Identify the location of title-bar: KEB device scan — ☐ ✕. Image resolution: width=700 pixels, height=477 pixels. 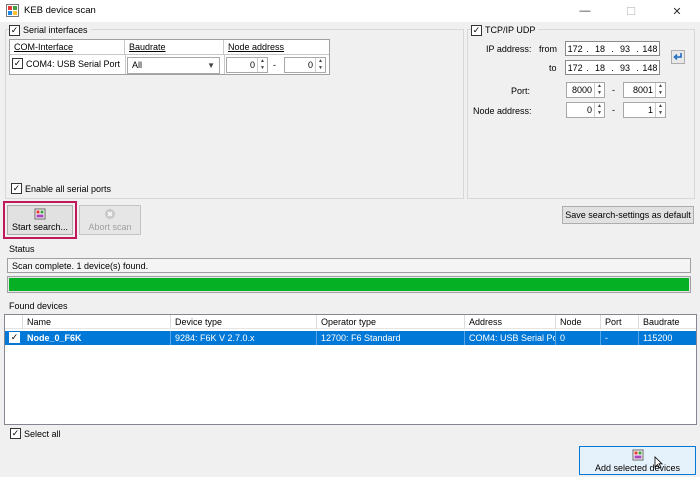
(350, 11).